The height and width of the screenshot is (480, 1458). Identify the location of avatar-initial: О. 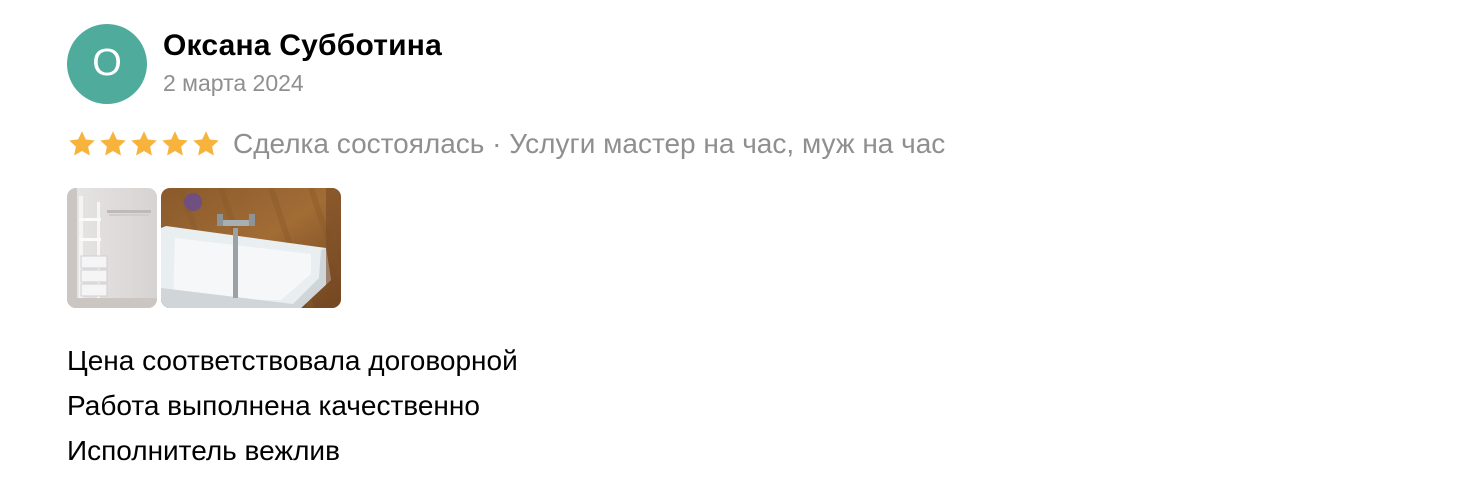
(107, 63).